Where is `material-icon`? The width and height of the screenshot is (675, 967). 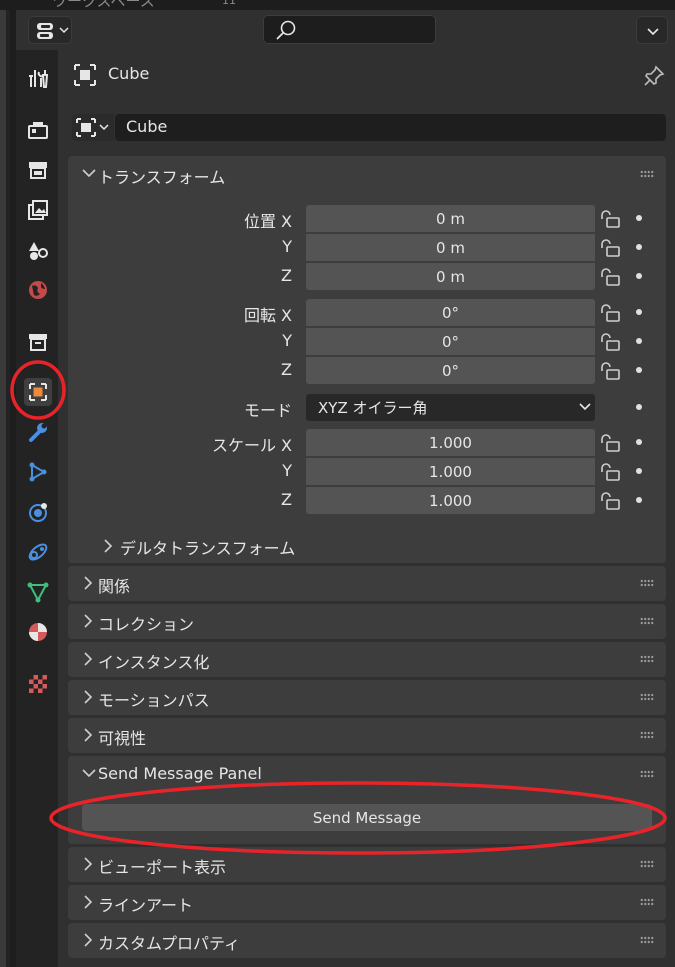
material-icon is located at coordinates (38, 632).